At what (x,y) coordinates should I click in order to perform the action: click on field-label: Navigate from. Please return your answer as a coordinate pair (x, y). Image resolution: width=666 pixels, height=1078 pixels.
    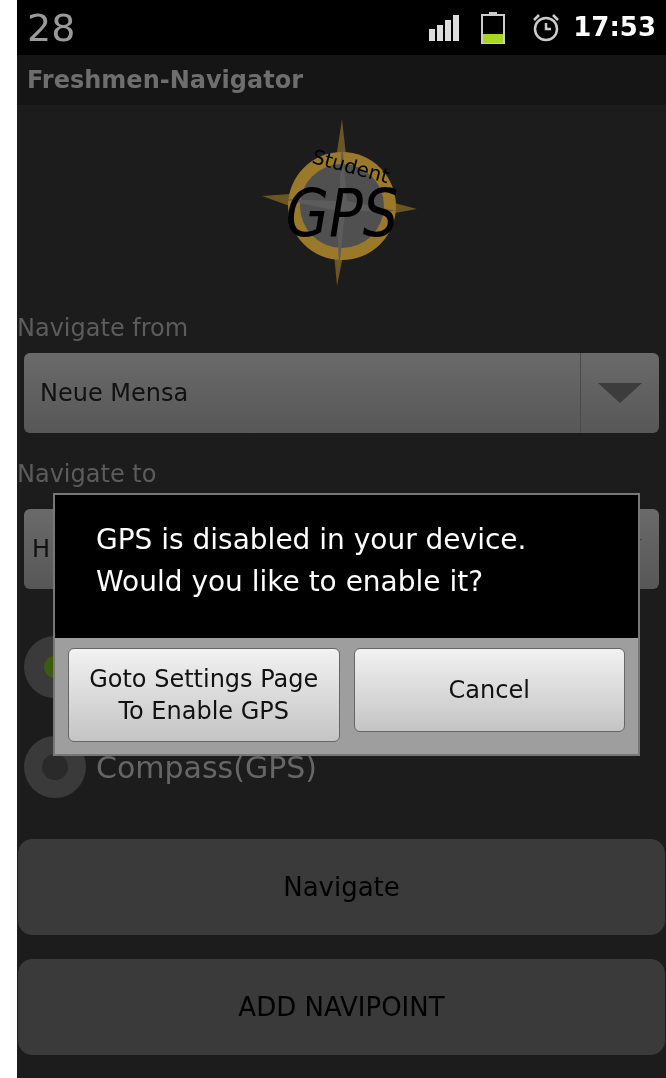
    Looking at the image, I should click on (103, 328).